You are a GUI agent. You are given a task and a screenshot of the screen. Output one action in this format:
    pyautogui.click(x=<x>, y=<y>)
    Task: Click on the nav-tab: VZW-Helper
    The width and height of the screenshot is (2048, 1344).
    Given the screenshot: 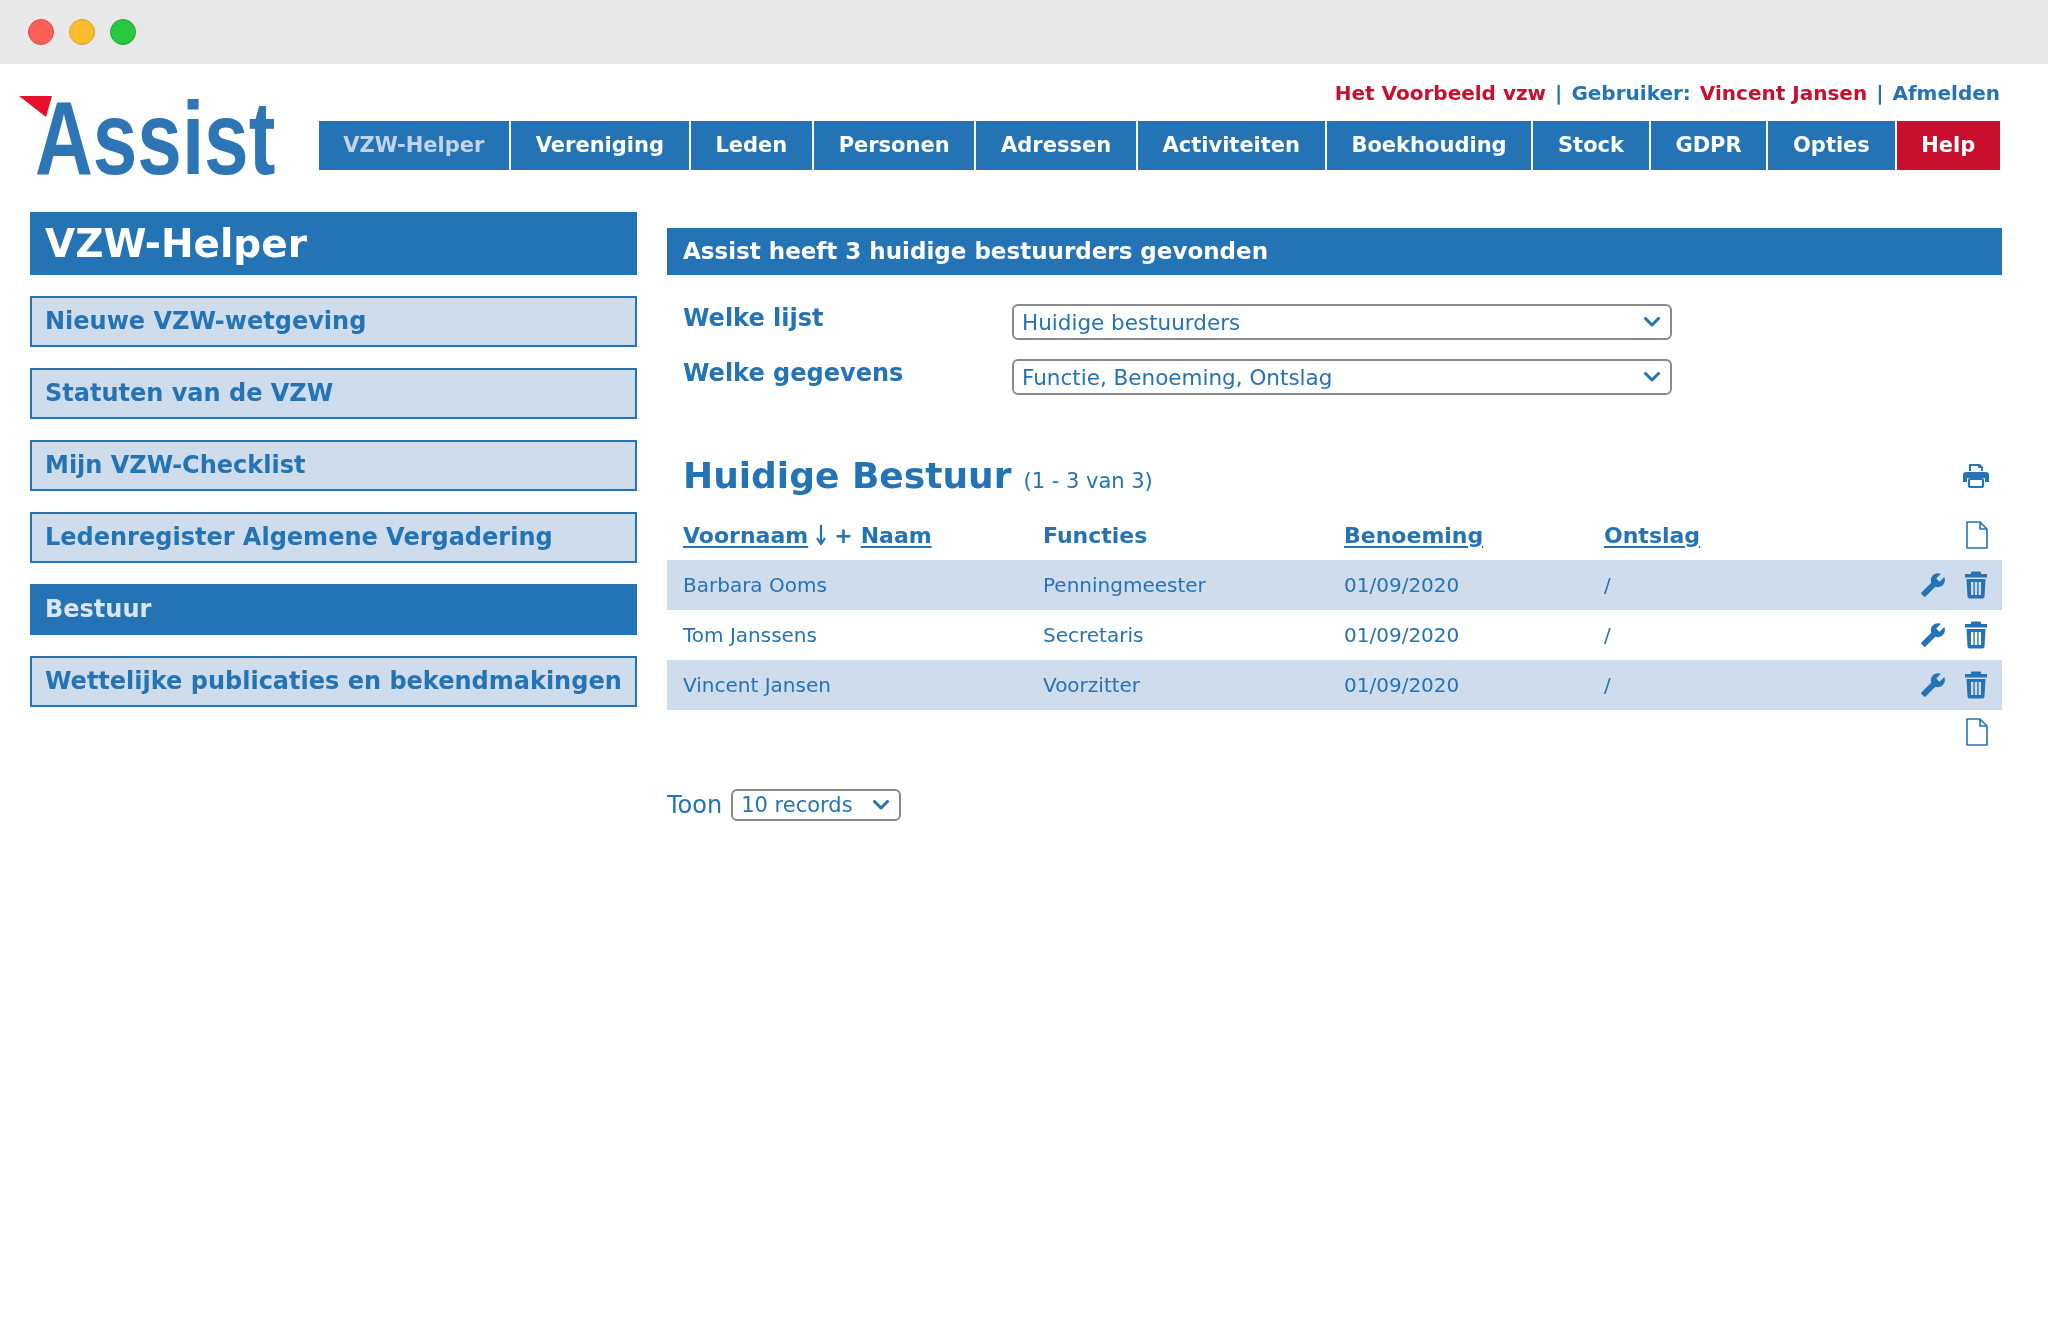 What is the action you would take?
    pyautogui.click(x=413, y=145)
    